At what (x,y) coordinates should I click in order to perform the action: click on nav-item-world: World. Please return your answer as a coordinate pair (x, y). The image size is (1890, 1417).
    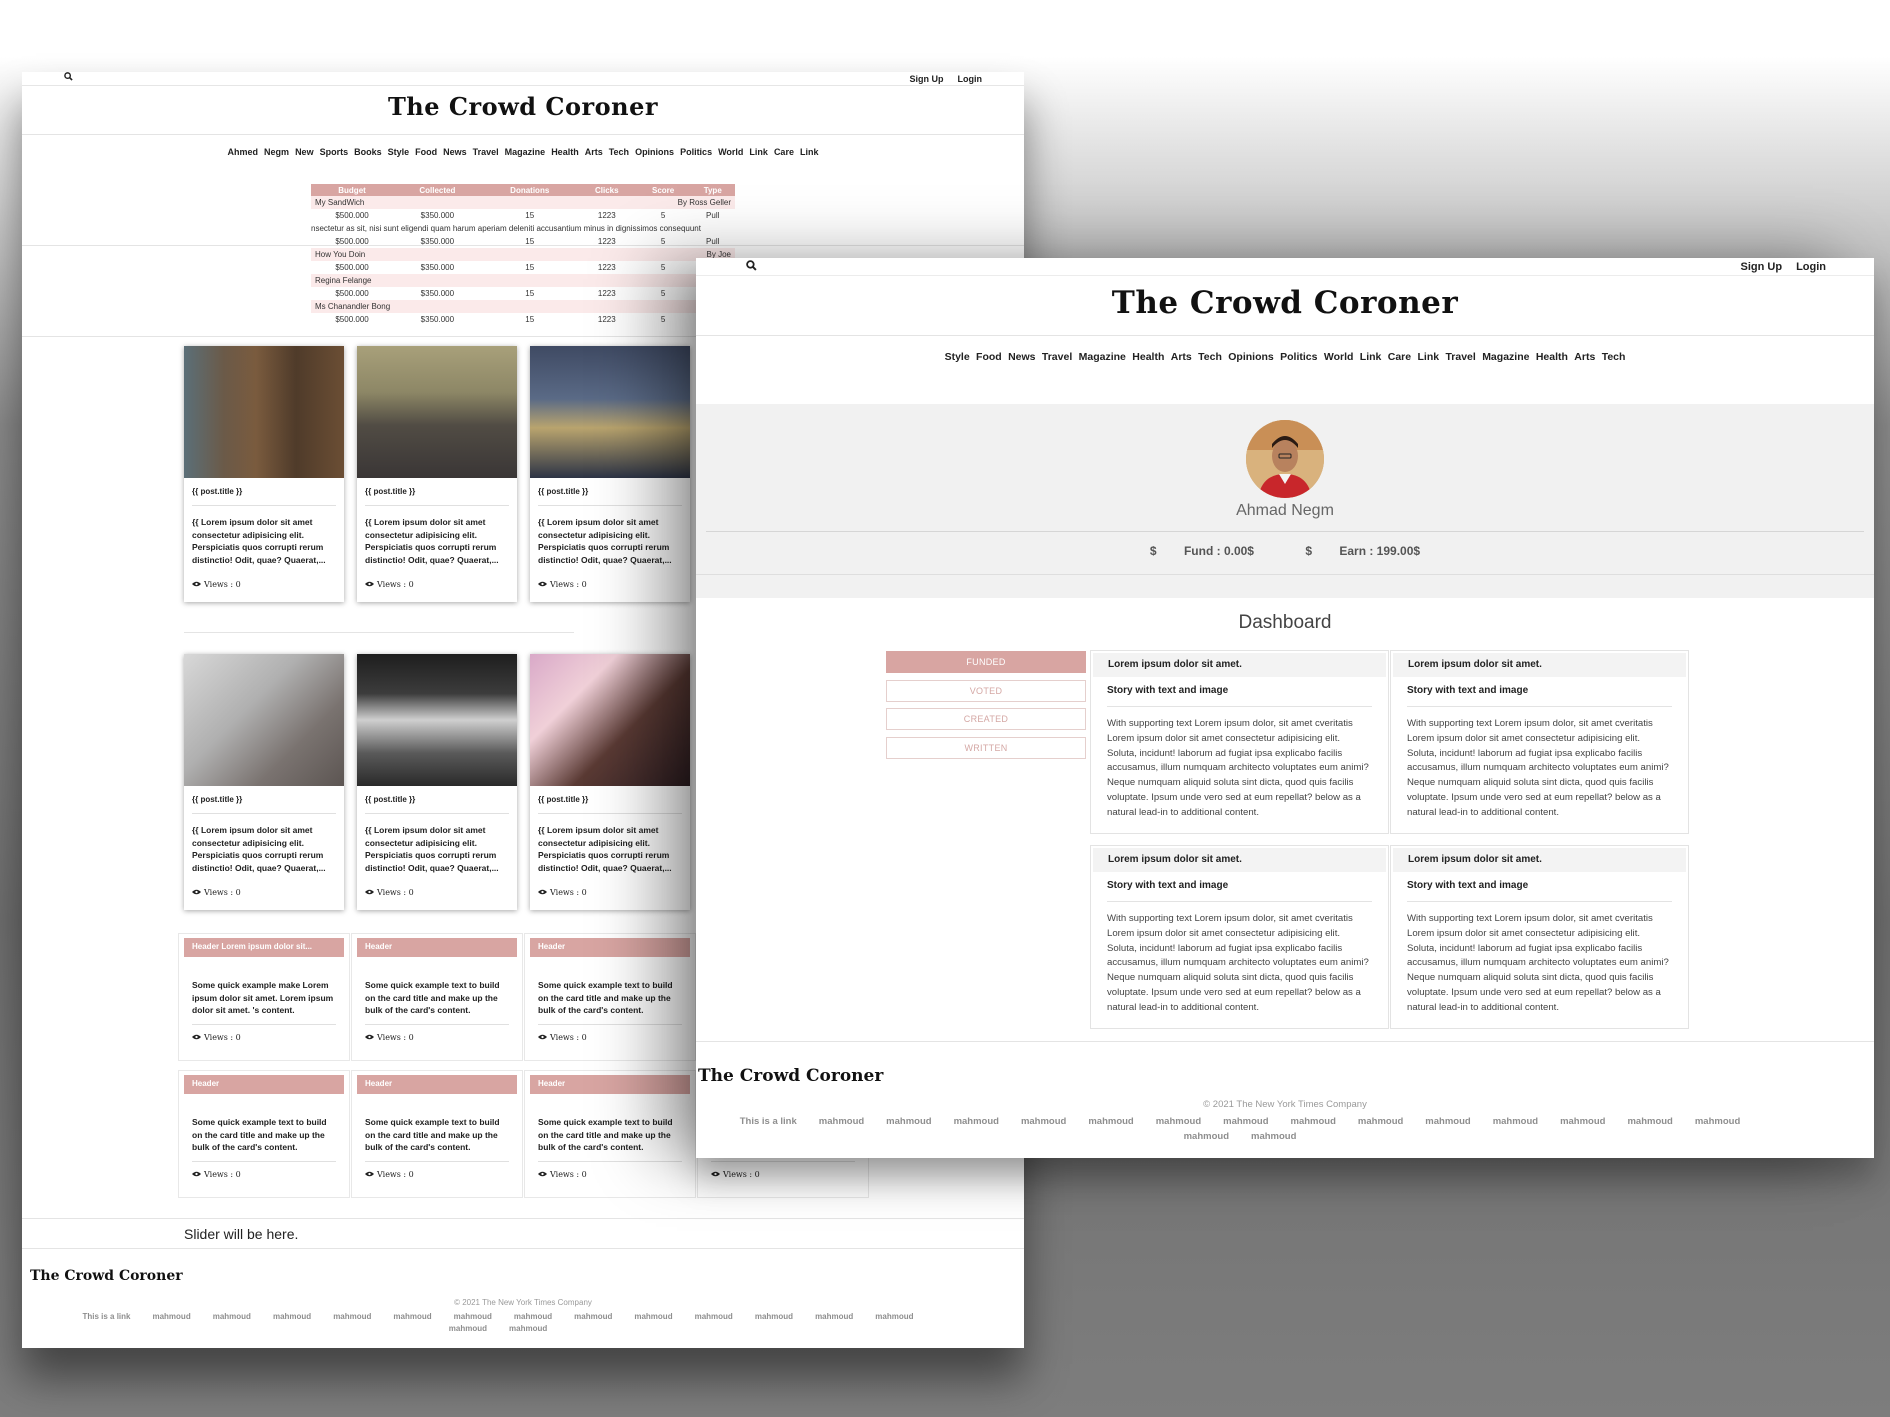
    Looking at the image, I should click on (730, 152).